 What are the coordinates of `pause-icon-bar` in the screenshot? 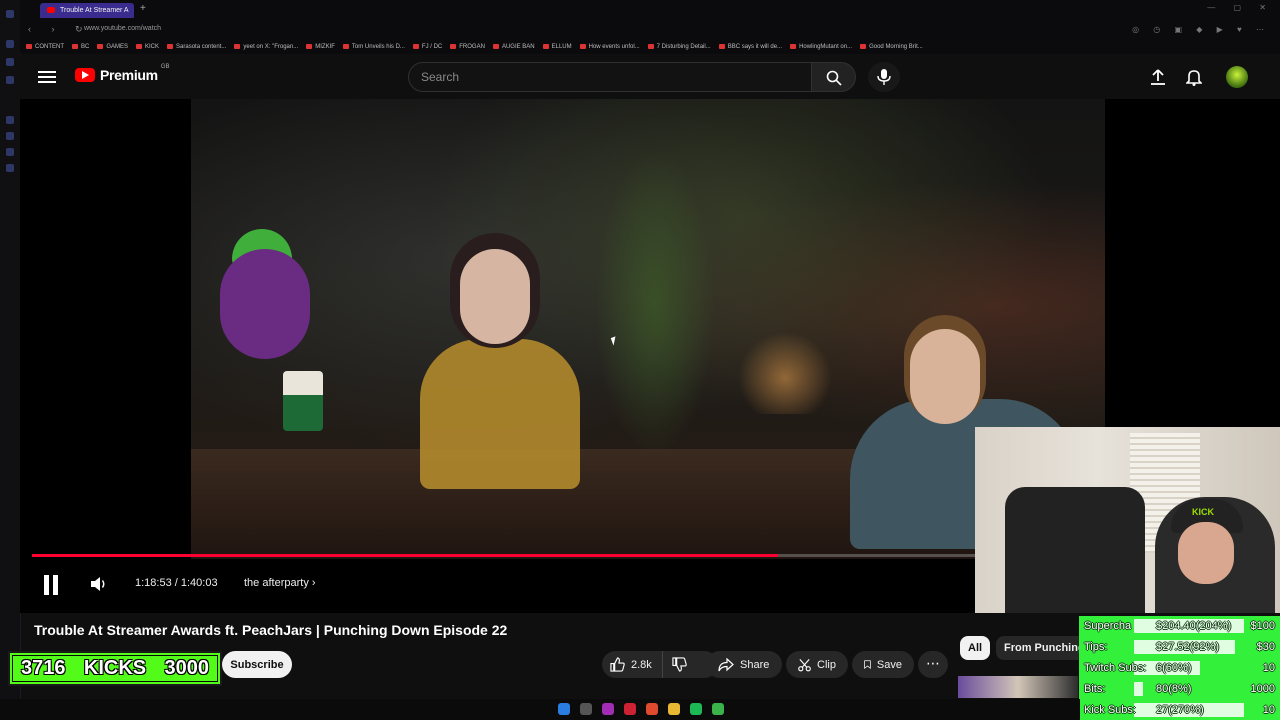 It's located at (55, 585).